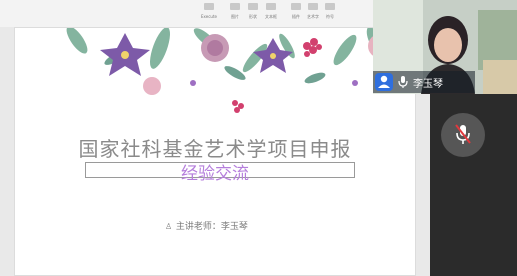  I want to click on person-icon: ♙, so click(169, 226).